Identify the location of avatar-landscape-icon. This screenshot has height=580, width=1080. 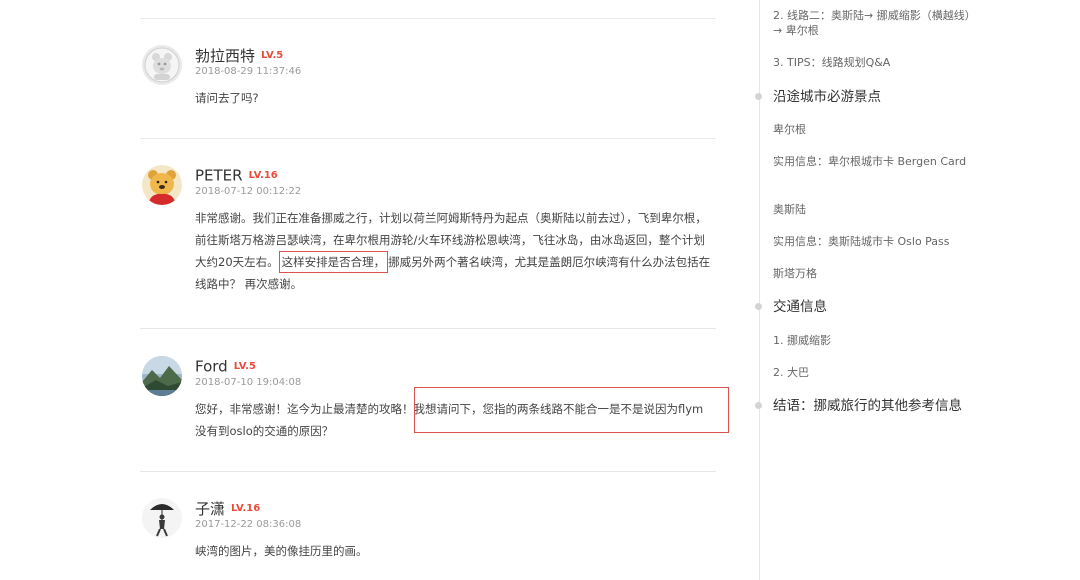
(162, 376).